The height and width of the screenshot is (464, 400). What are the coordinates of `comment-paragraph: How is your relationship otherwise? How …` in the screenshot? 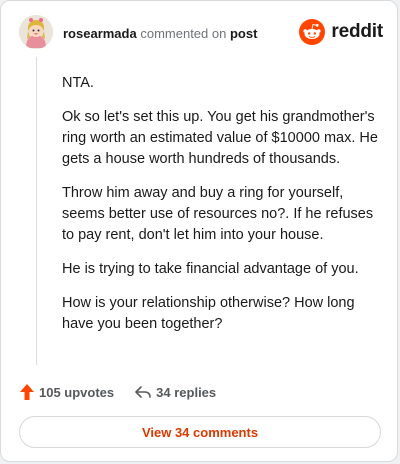 It's located at (208, 313).